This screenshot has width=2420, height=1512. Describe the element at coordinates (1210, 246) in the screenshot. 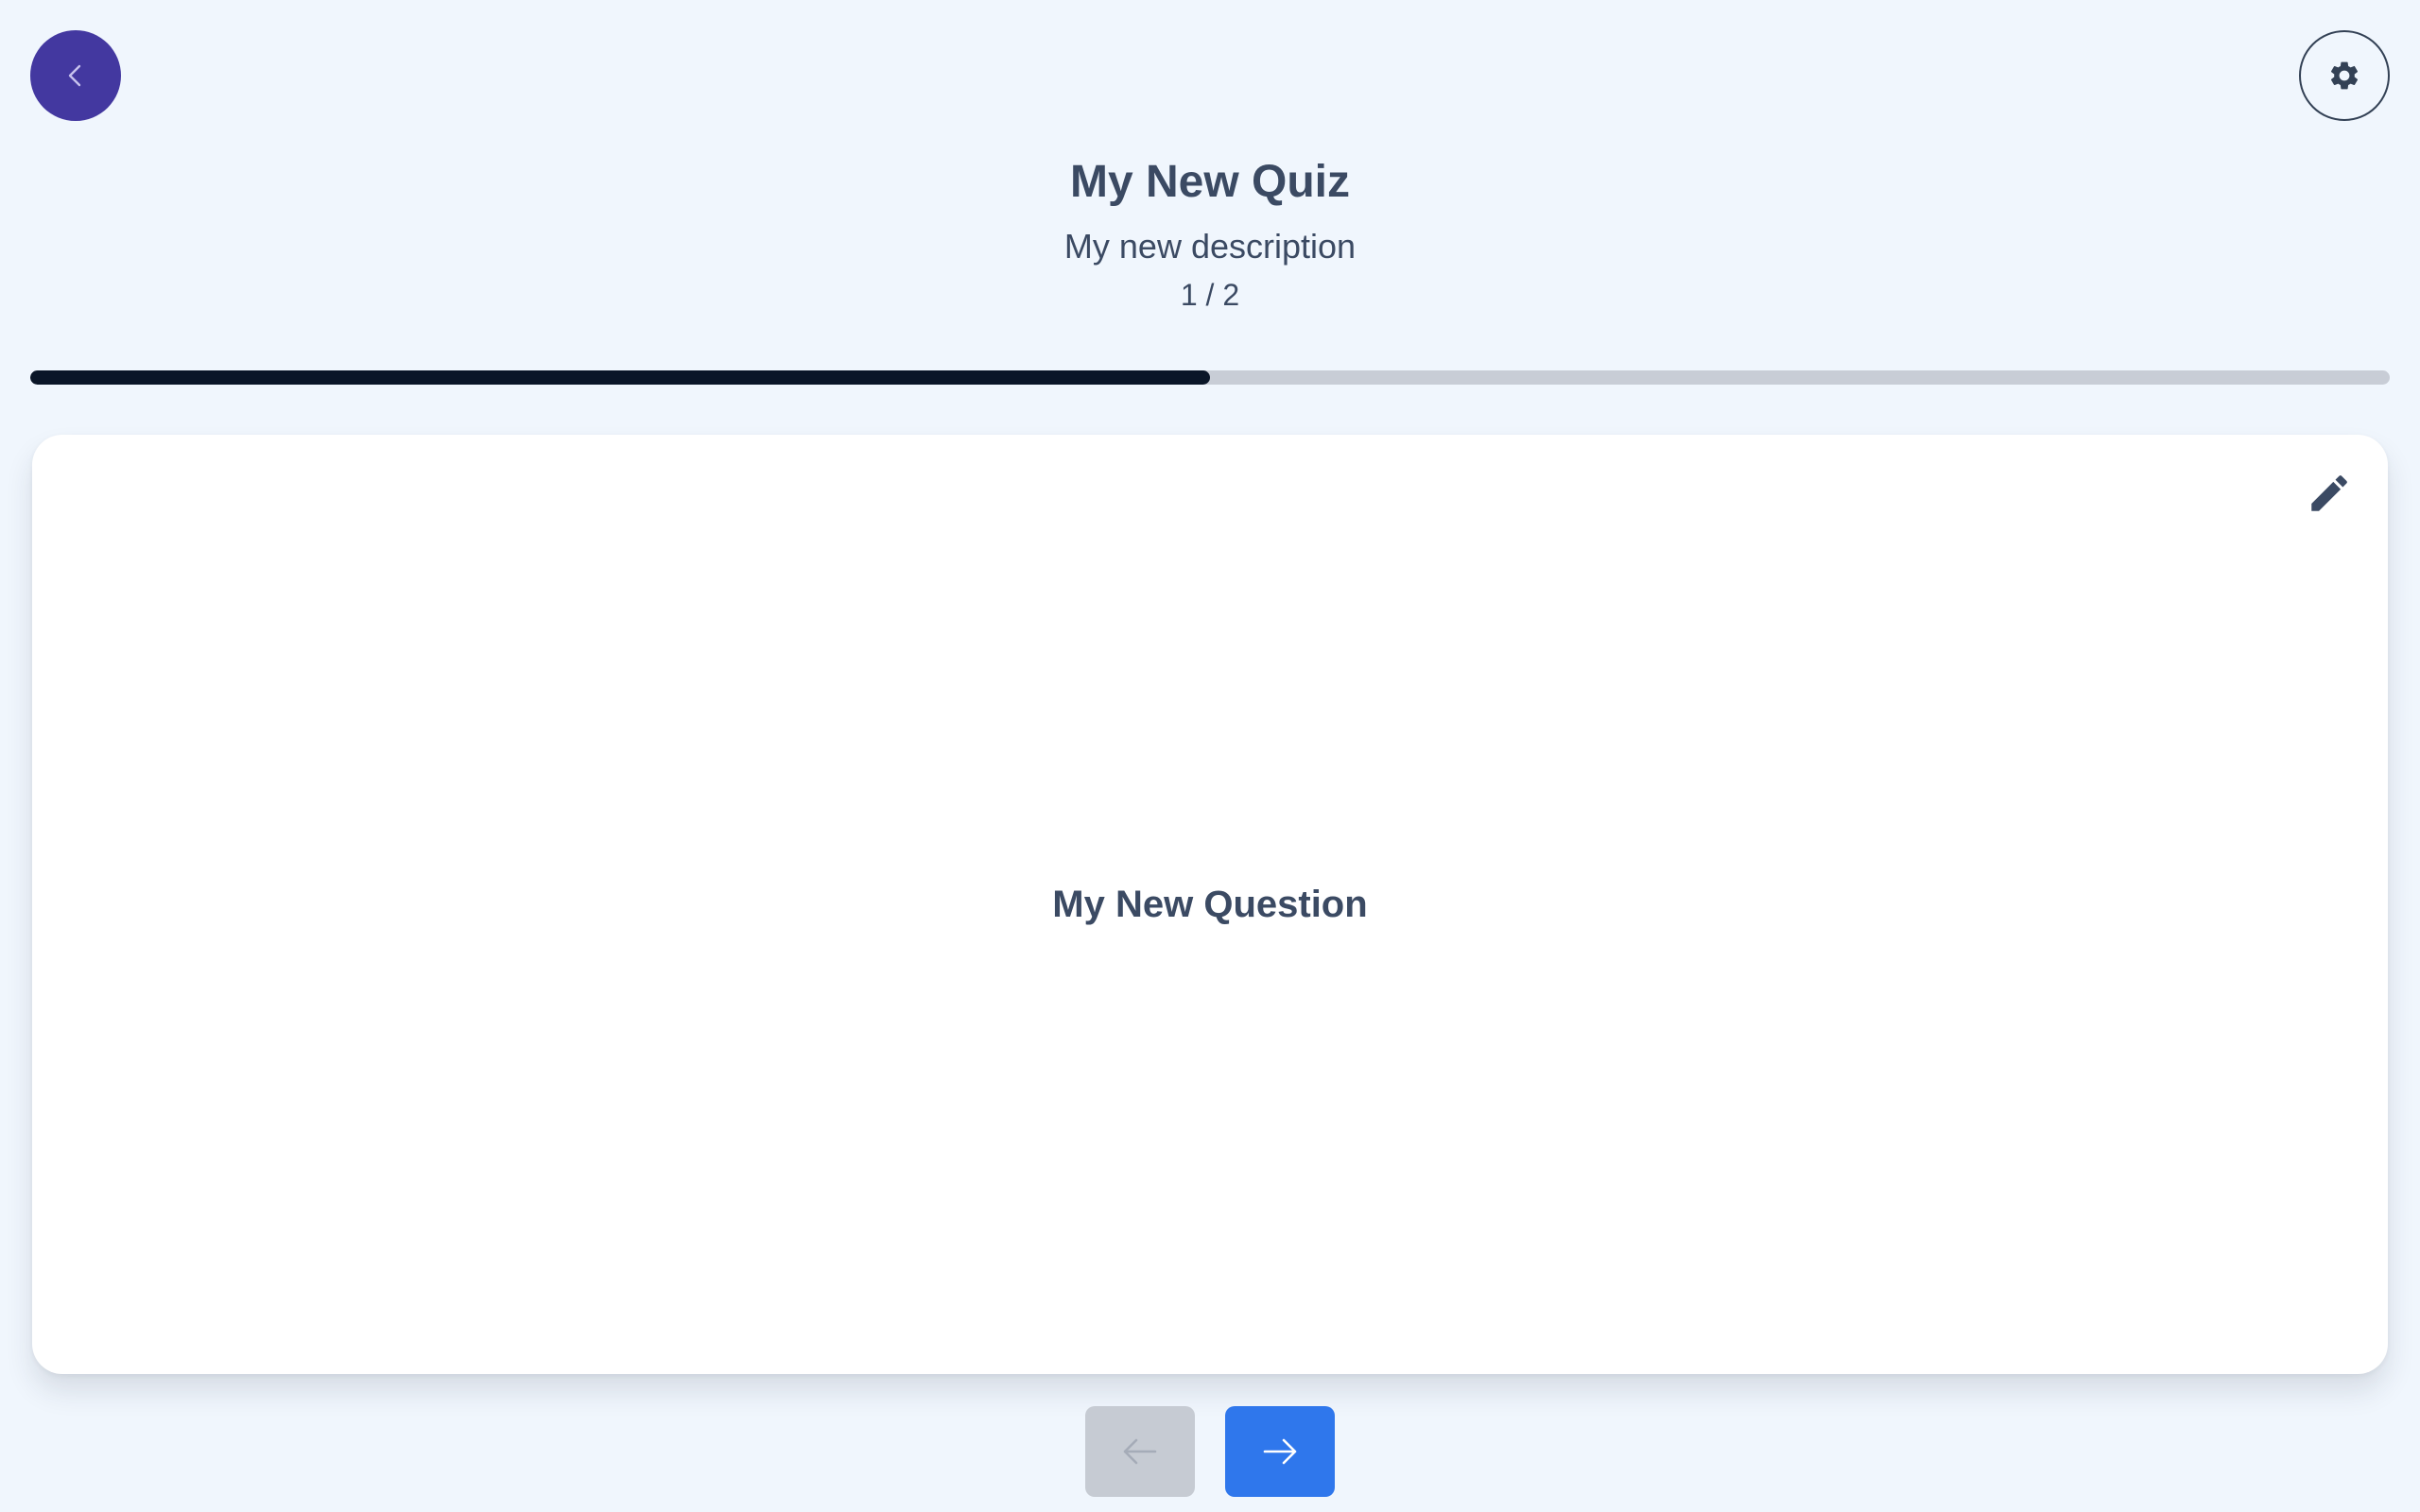

I see `quiz-description: My new description` at that location.